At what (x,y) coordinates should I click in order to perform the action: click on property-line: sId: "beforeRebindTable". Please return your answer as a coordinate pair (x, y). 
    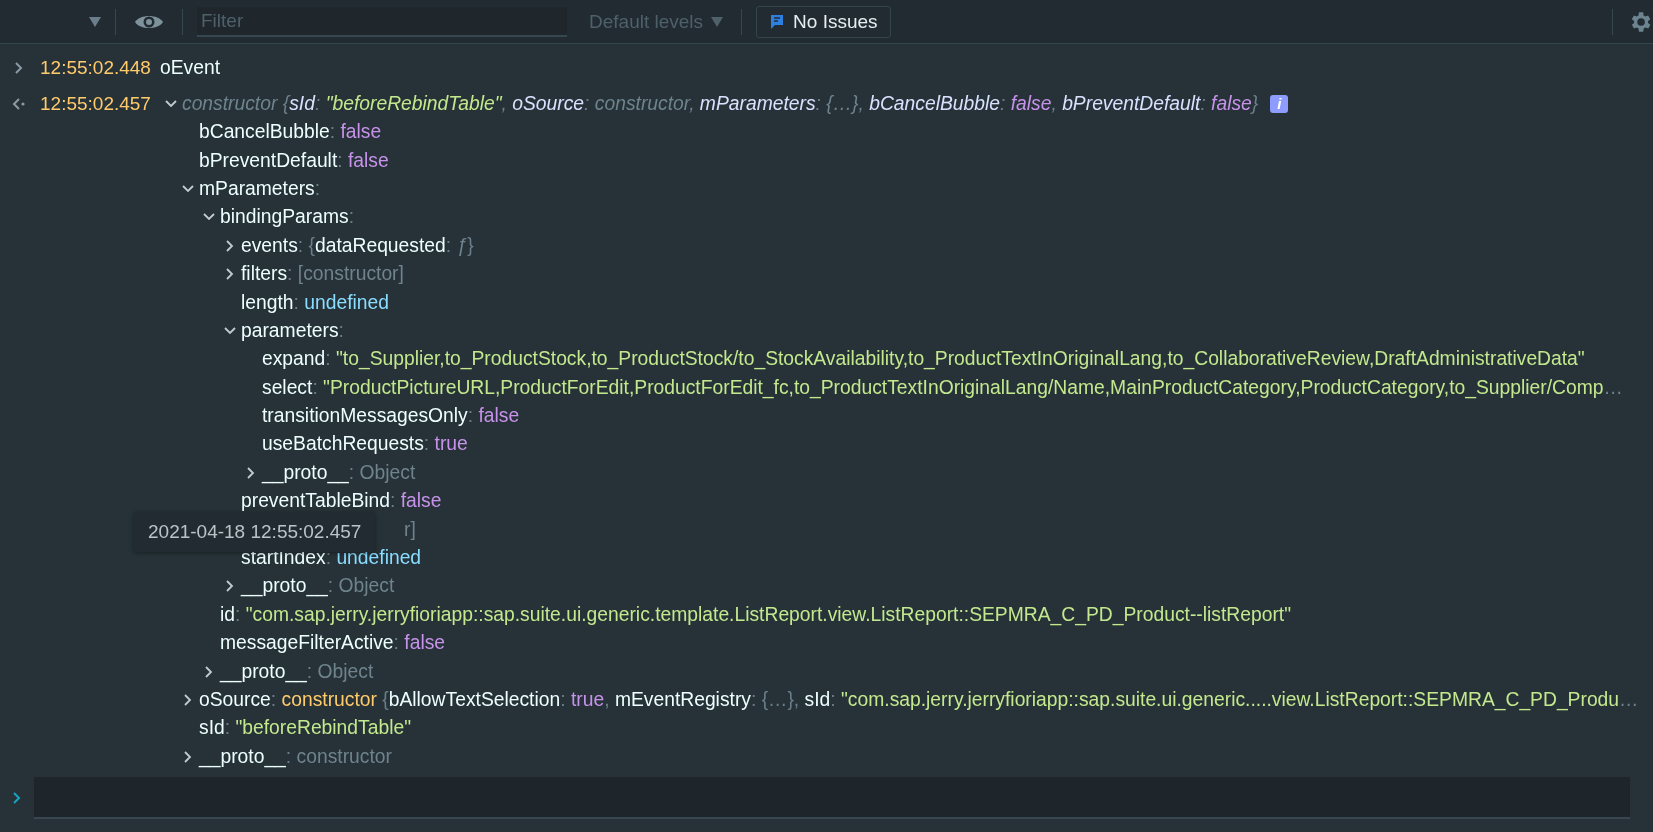
    Looking at the image, I should click on (305, 728).